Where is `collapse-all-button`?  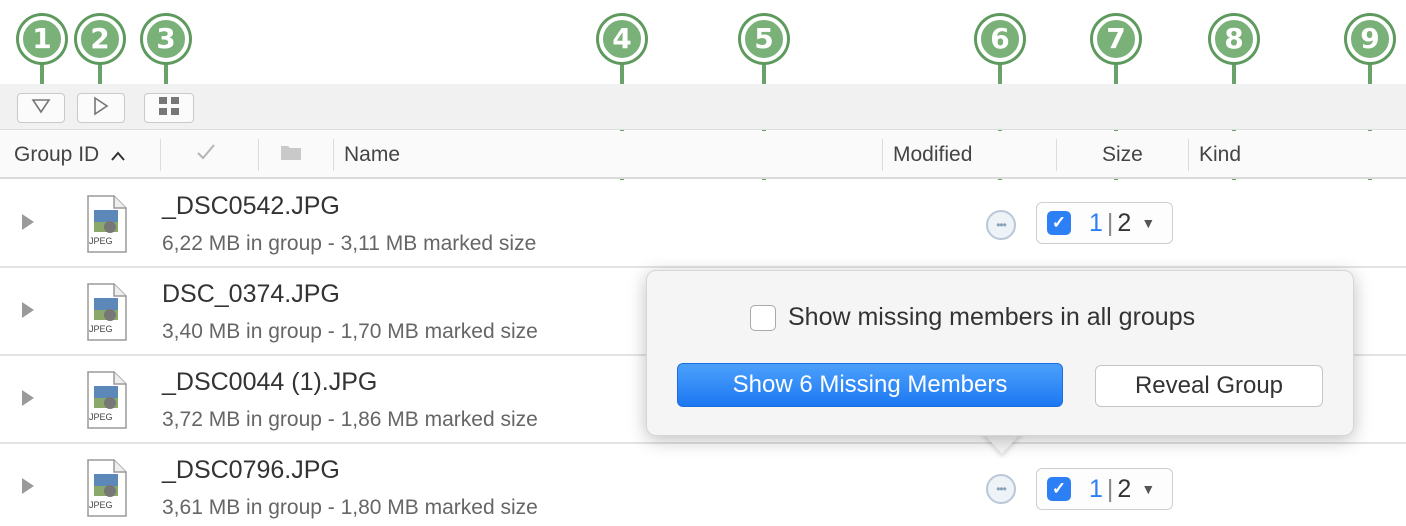
collapse-all-button is located at coordinates (41, 108).